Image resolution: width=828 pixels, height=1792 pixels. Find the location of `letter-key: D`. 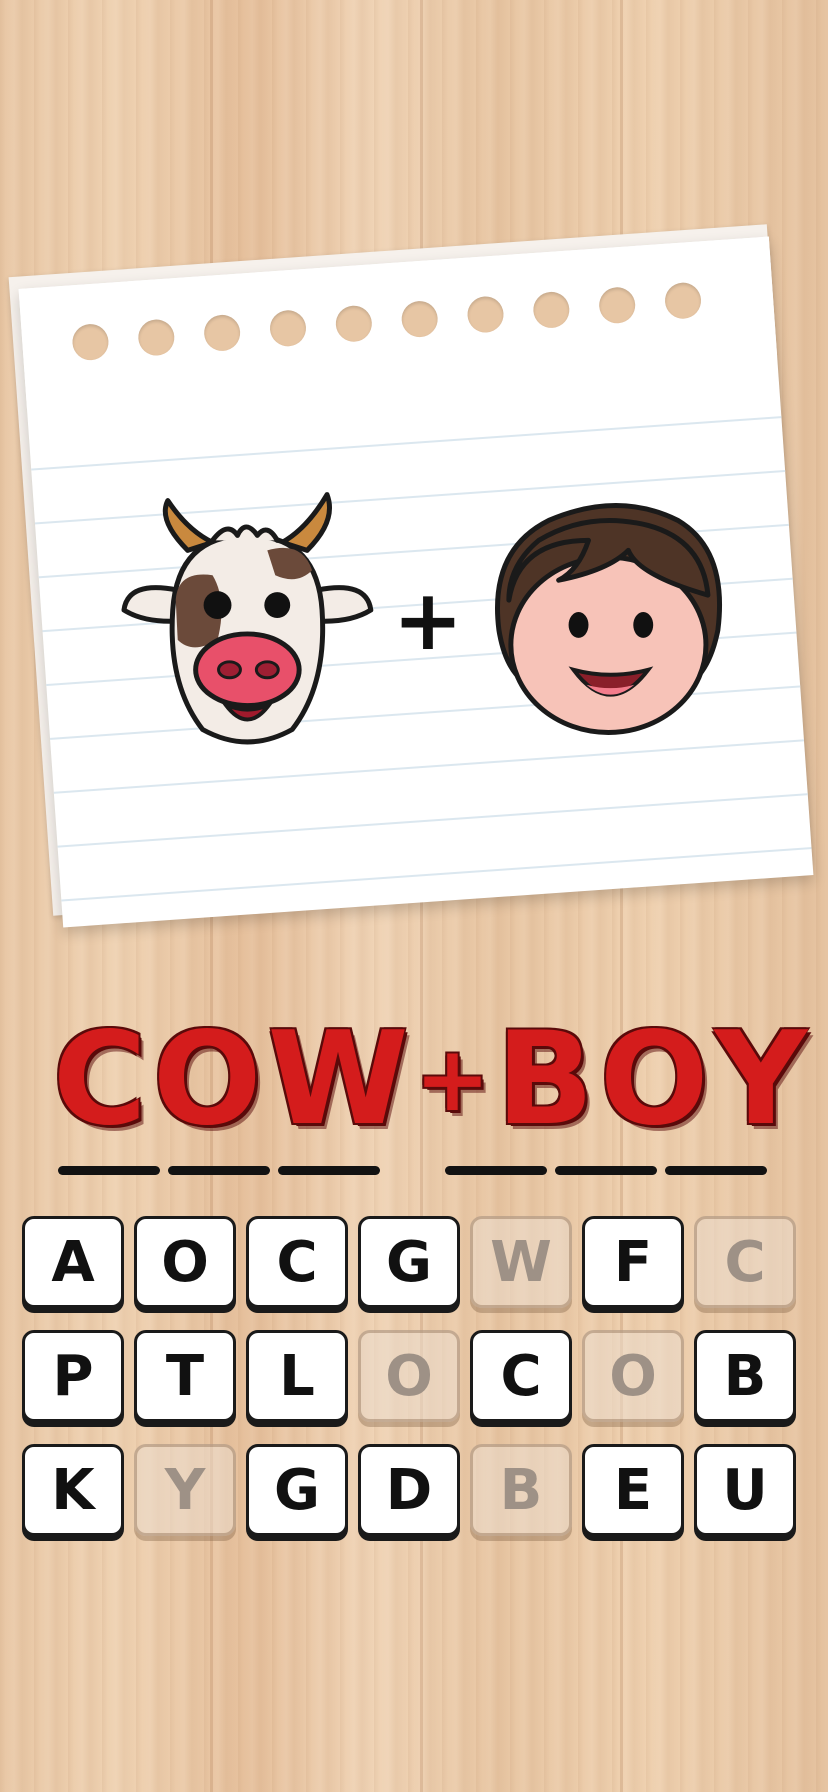

letter-key: D is located at coordinates (409, 1490).